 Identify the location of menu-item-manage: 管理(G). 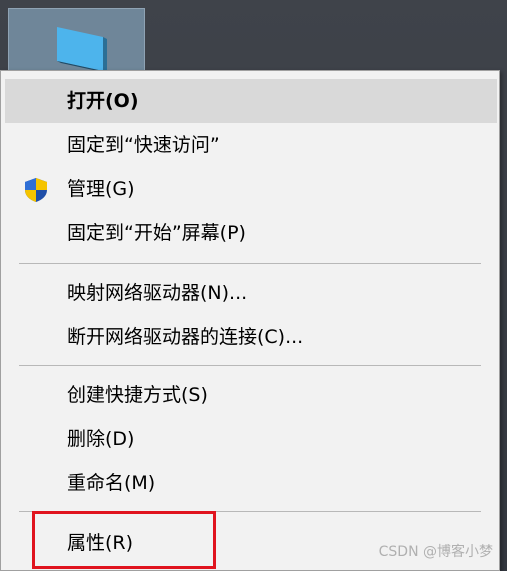
(251, 189).